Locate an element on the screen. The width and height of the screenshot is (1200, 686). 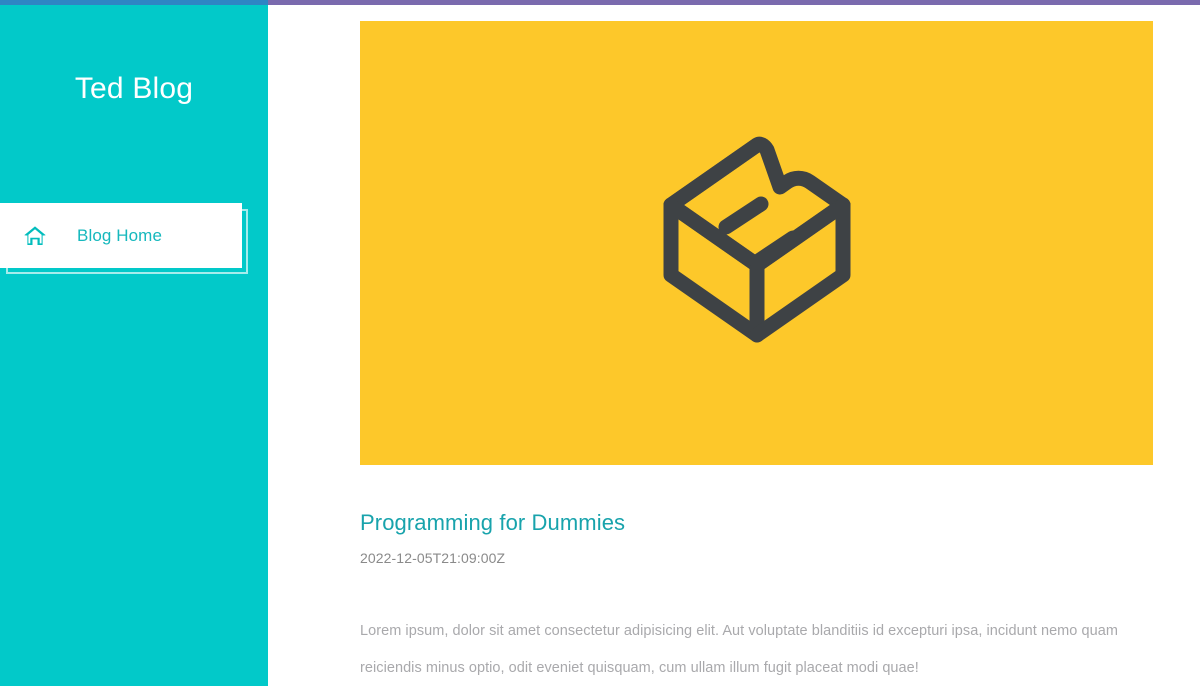
post-title: Programming for Dummies is located at coordinates (756, 523).